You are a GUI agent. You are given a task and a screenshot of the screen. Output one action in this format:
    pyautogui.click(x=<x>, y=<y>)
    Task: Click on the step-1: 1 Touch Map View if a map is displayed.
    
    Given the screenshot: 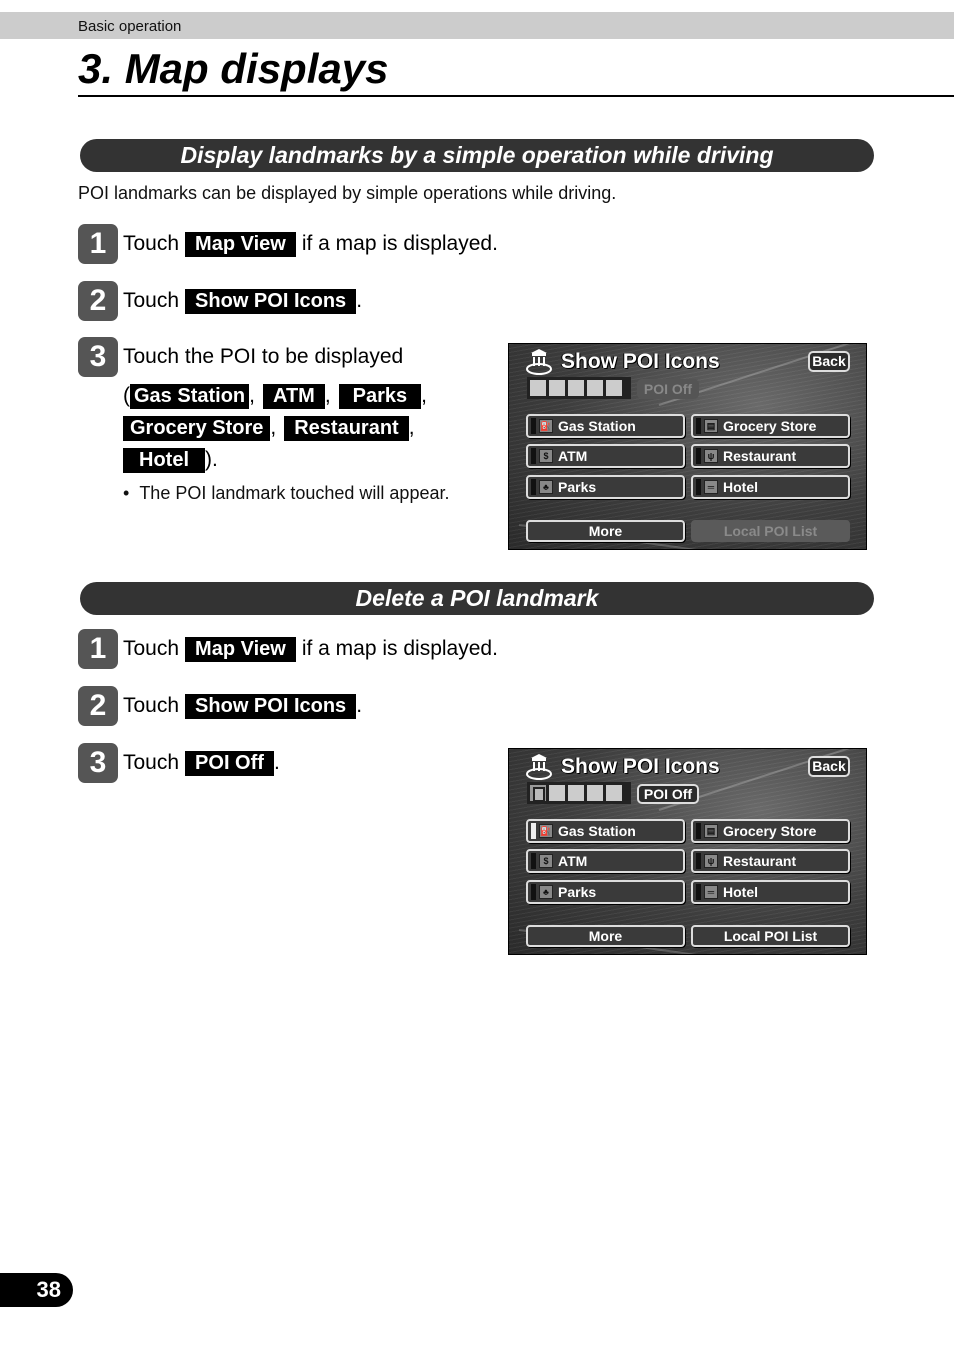 What is the action you would take?
    pyautogui.click(x=288, y=244)
    